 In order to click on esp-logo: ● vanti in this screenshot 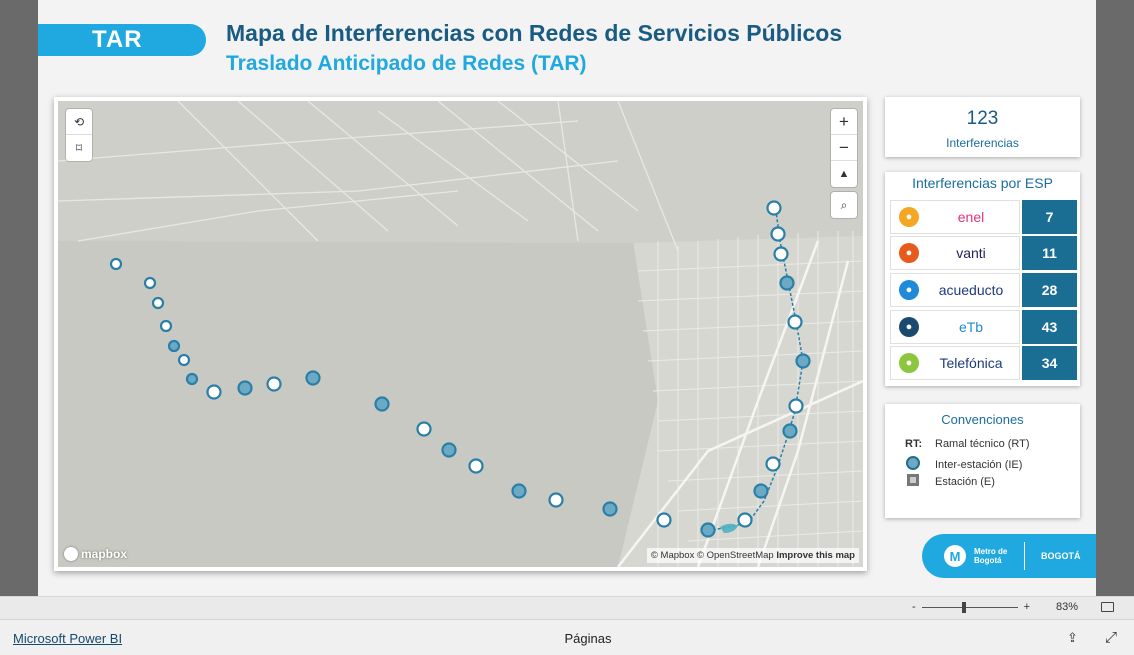, I will do `click(955, 253)`.